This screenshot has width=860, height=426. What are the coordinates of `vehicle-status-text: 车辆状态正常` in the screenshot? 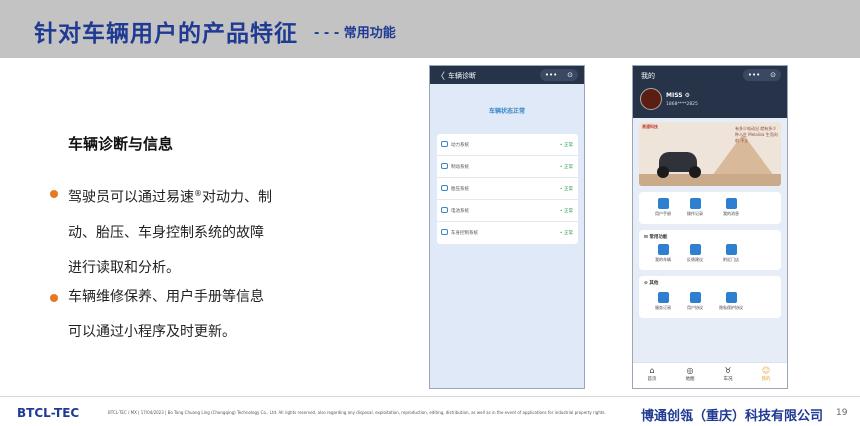 It's located at (506, 111).